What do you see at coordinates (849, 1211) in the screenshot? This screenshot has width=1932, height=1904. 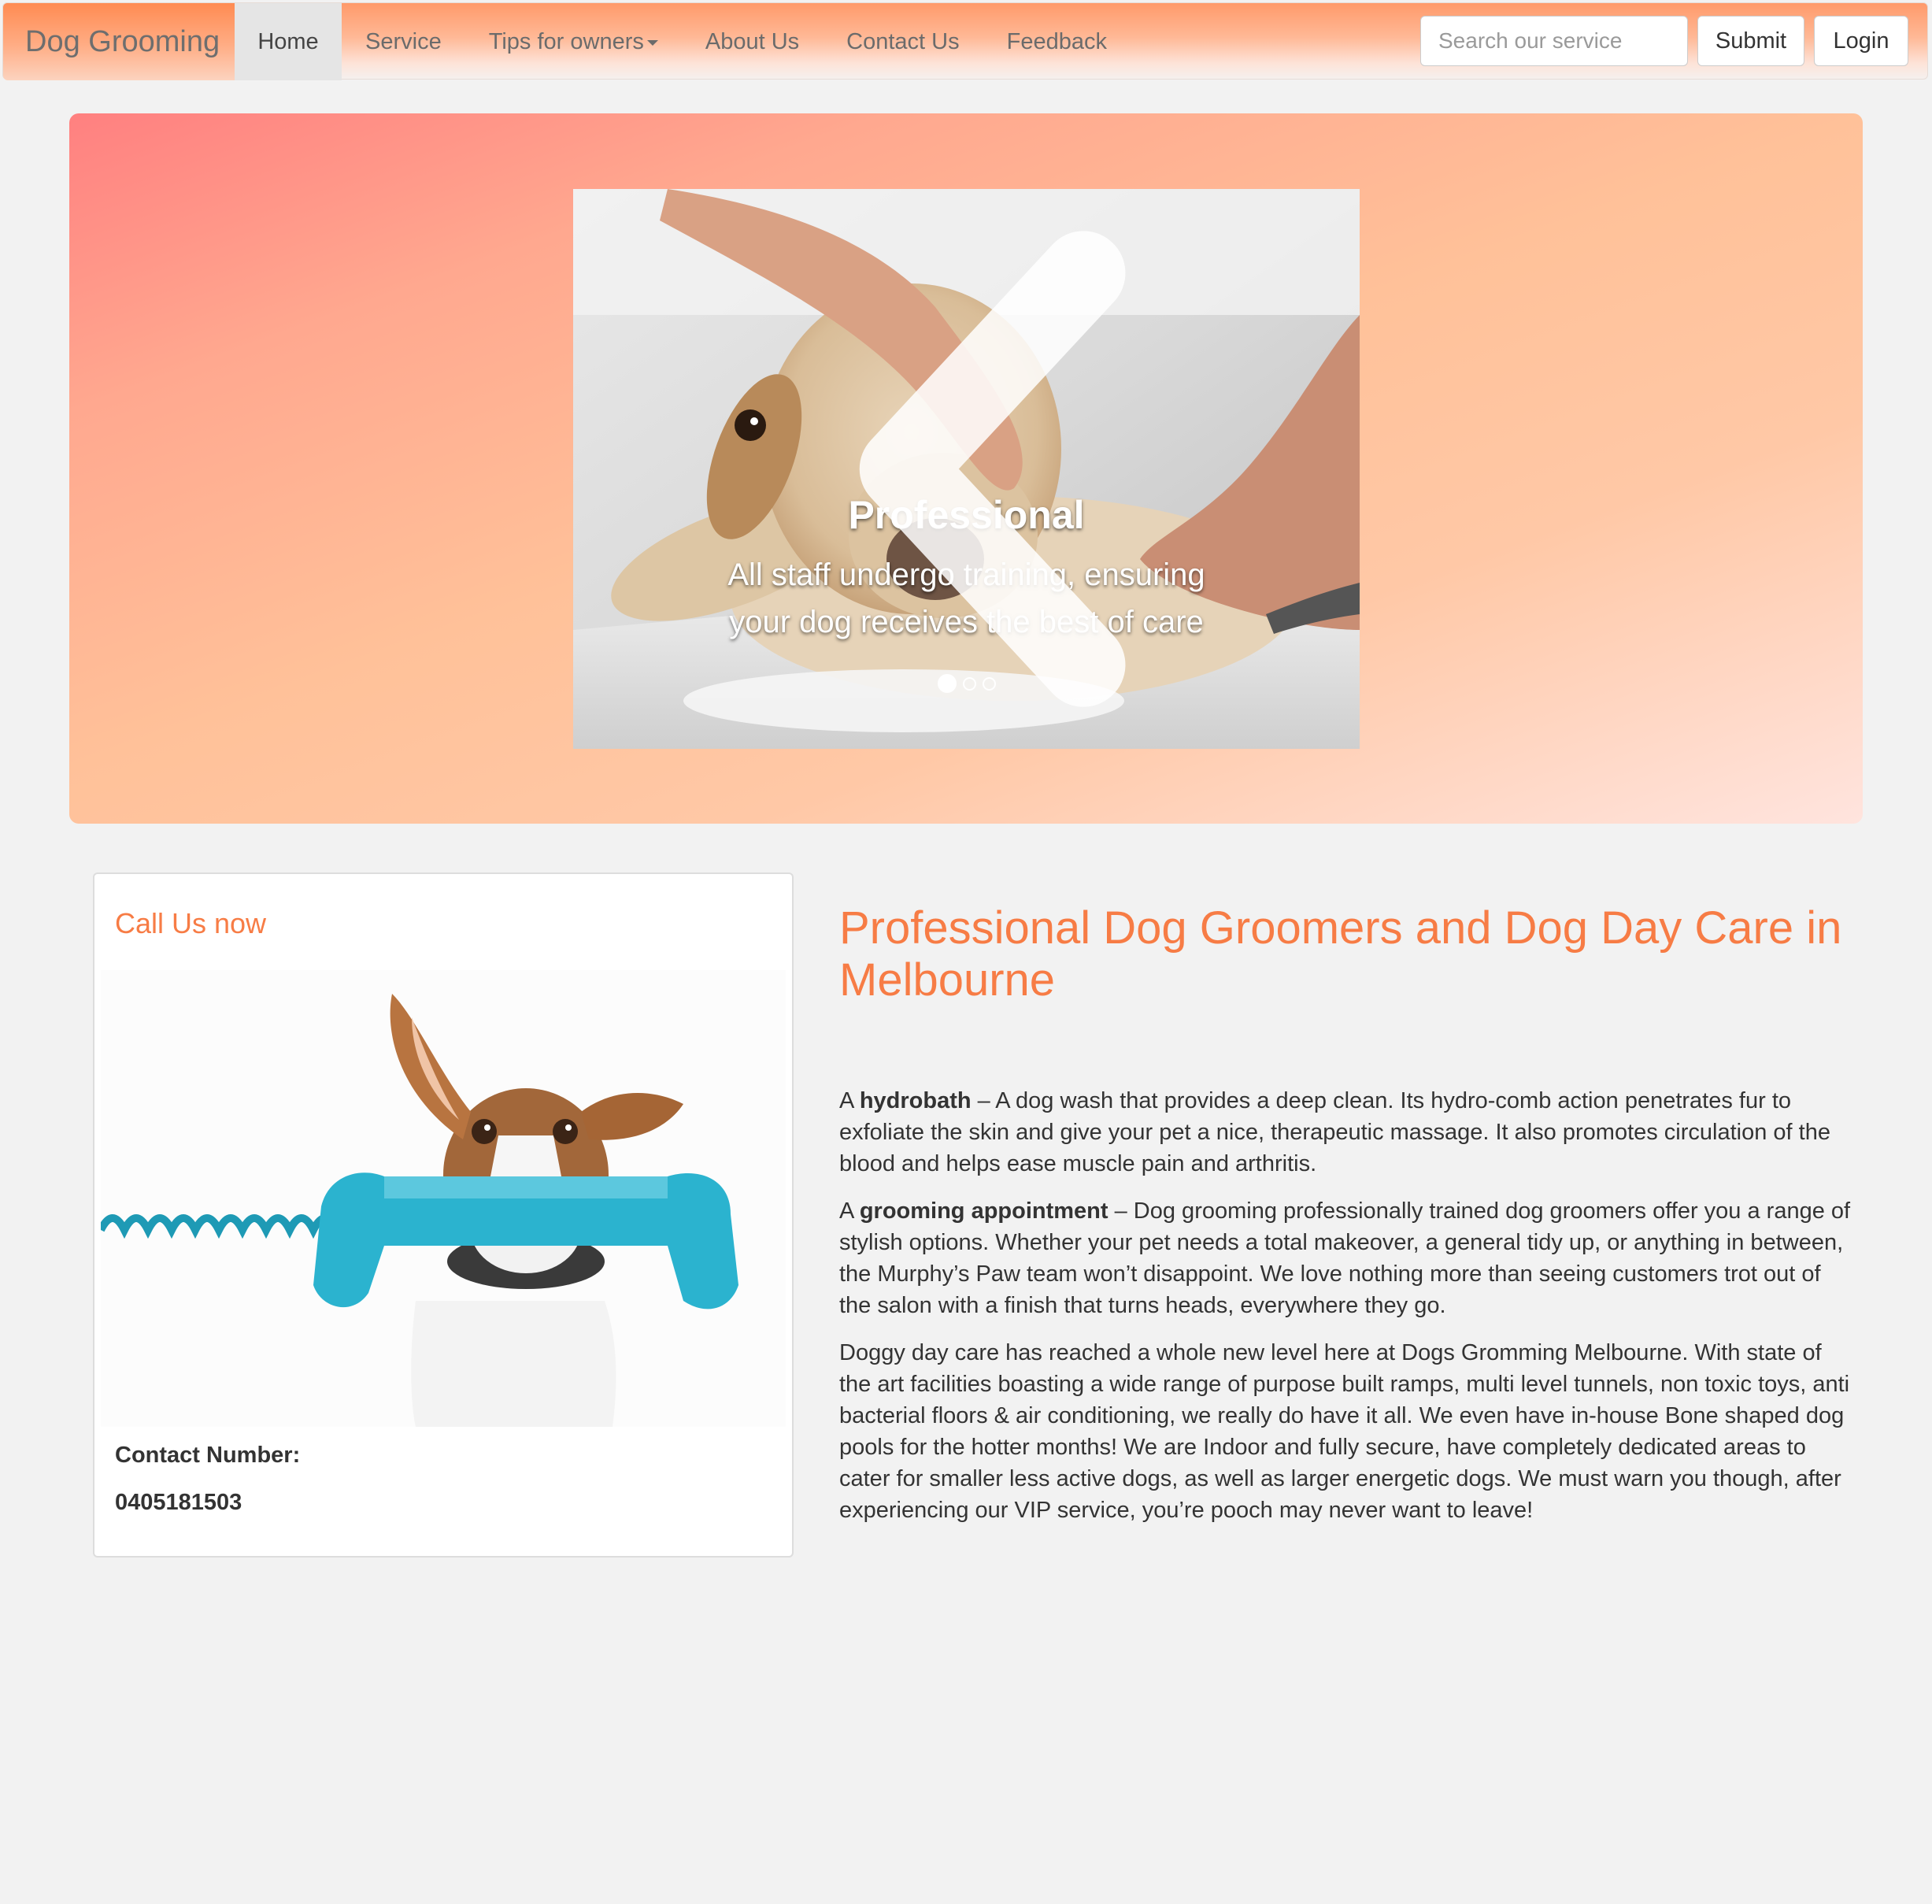 I see `p2-prefix: A` at bounding box center [849, 1211].